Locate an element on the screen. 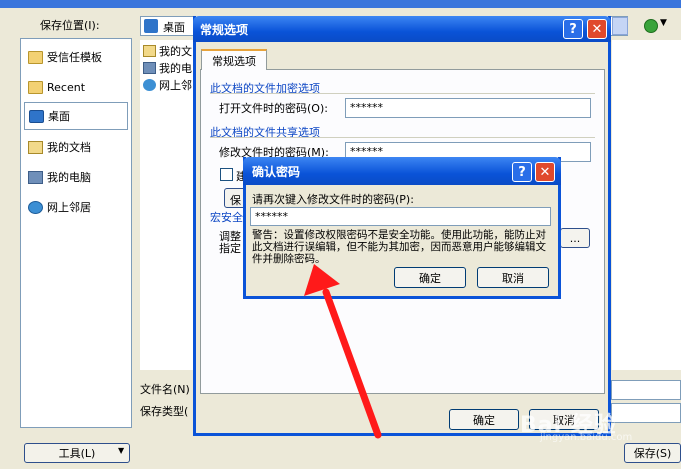 Image resolution: width=681 pixels, height=469 pixels. tab-label: 常规选项 is located at coordinates (234, 61).